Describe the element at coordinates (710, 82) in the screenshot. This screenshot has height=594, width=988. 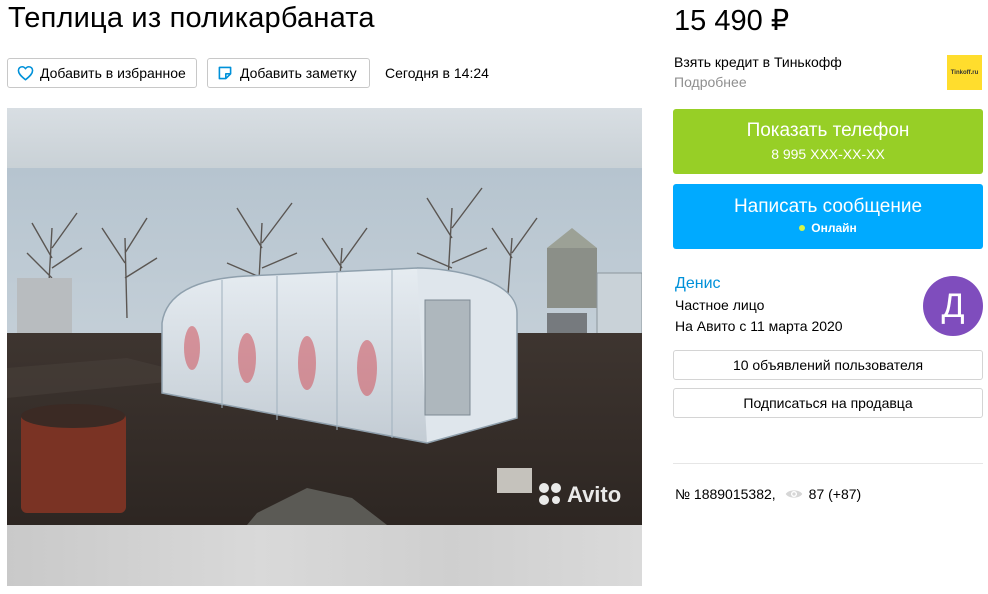
I see `credit-more-link: Подробнее` at that location.